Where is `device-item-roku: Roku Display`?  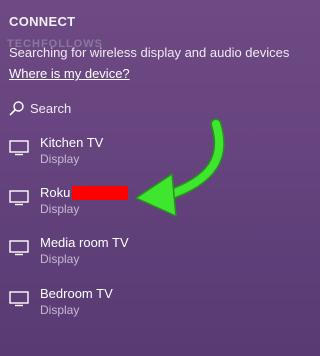 device-item-roku: Roku Display is located at coordinates (149, 208).